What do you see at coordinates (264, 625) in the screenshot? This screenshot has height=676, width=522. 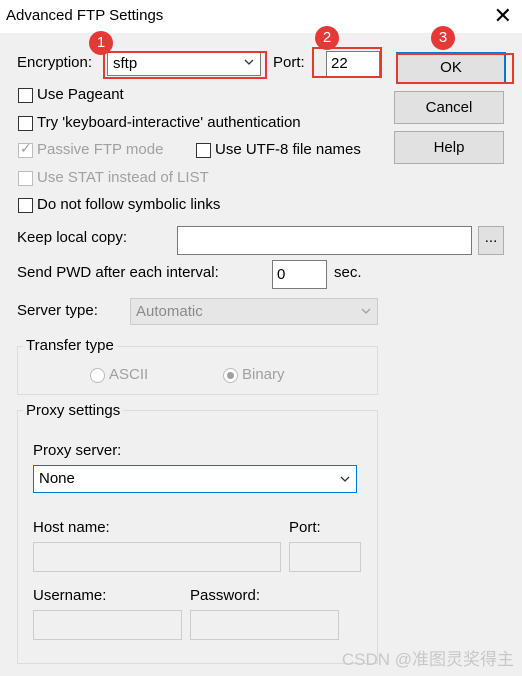 I see `password-input` at bounding box center [264, 625].